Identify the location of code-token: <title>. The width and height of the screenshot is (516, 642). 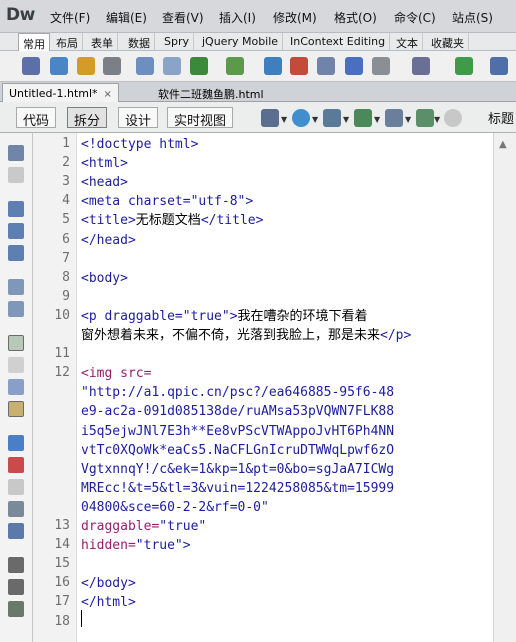
(108, 221).